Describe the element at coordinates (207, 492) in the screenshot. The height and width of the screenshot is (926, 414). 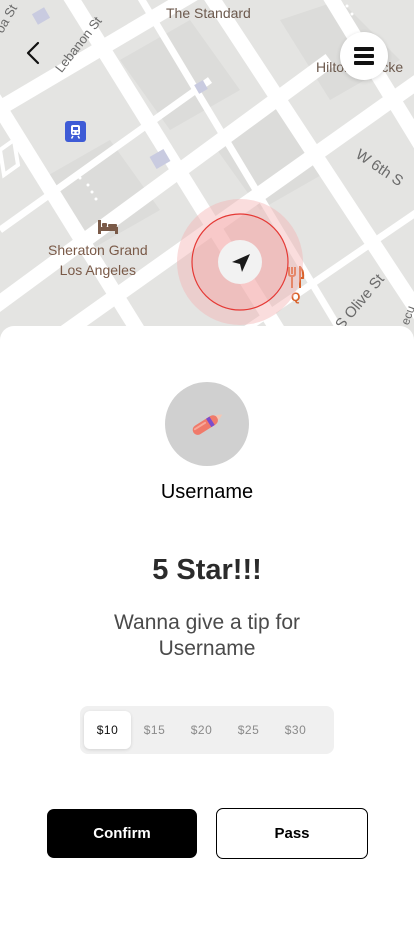
I see `username-label: Username` at that location.